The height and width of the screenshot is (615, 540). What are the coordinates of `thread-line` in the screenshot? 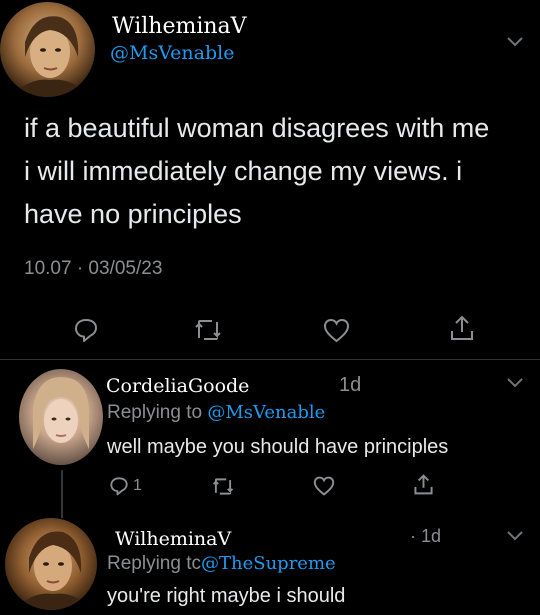 It's located at (62, 494).